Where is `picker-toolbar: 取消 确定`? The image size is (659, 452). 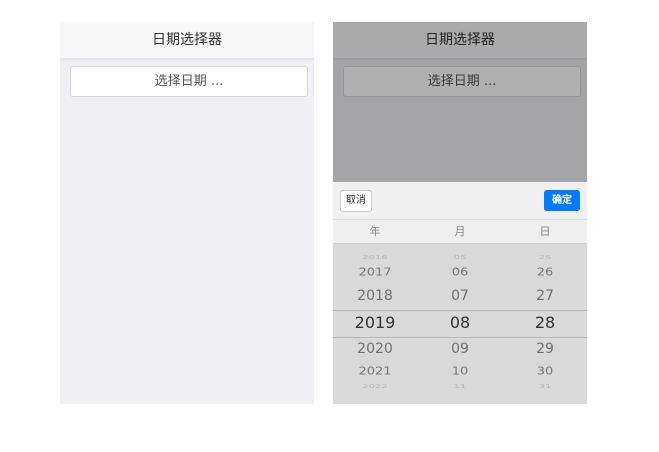
picker-toolbar: 取消 确定 is located at coordinates (460, 201).